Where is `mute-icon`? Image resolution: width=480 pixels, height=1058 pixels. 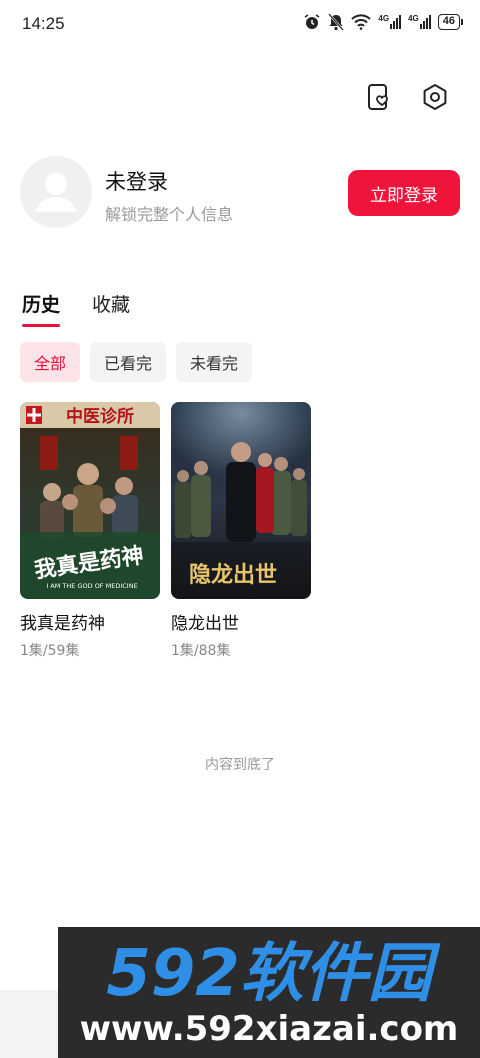 mute-icon is located at coordinates (336, 22).